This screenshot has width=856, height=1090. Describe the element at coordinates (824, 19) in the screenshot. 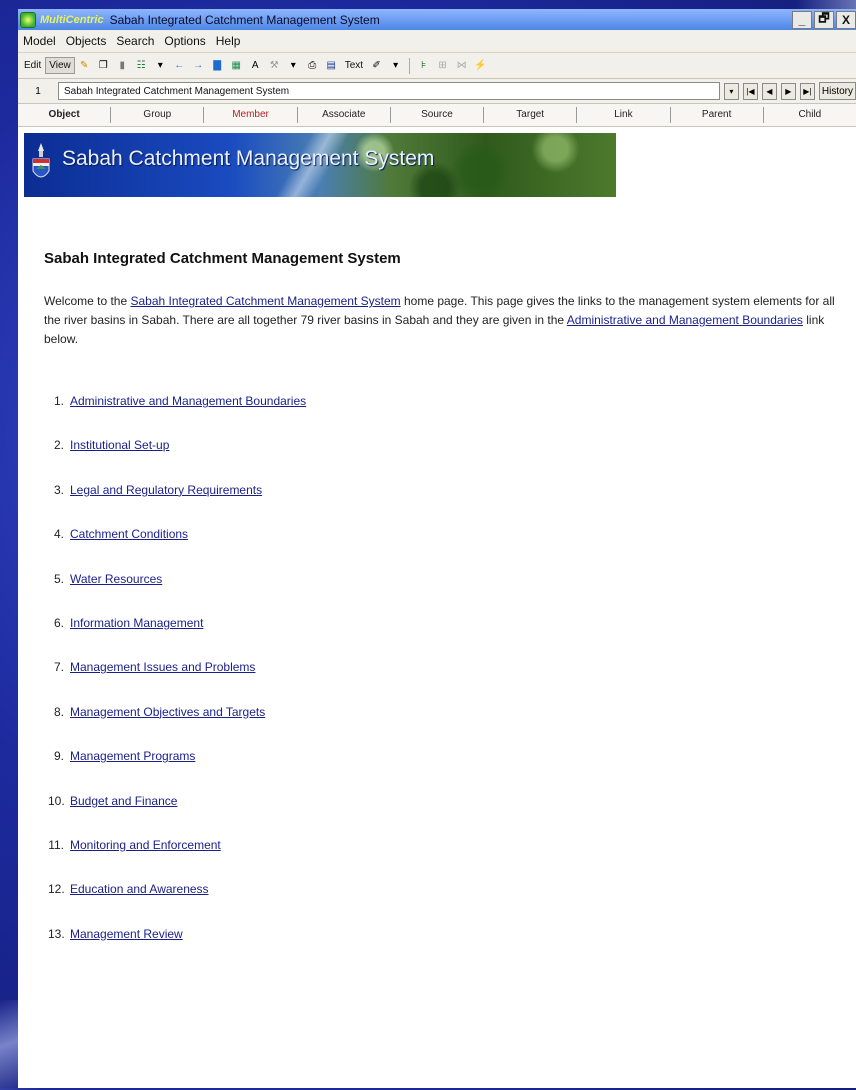

I see `restore-button: 🗗` at that location.